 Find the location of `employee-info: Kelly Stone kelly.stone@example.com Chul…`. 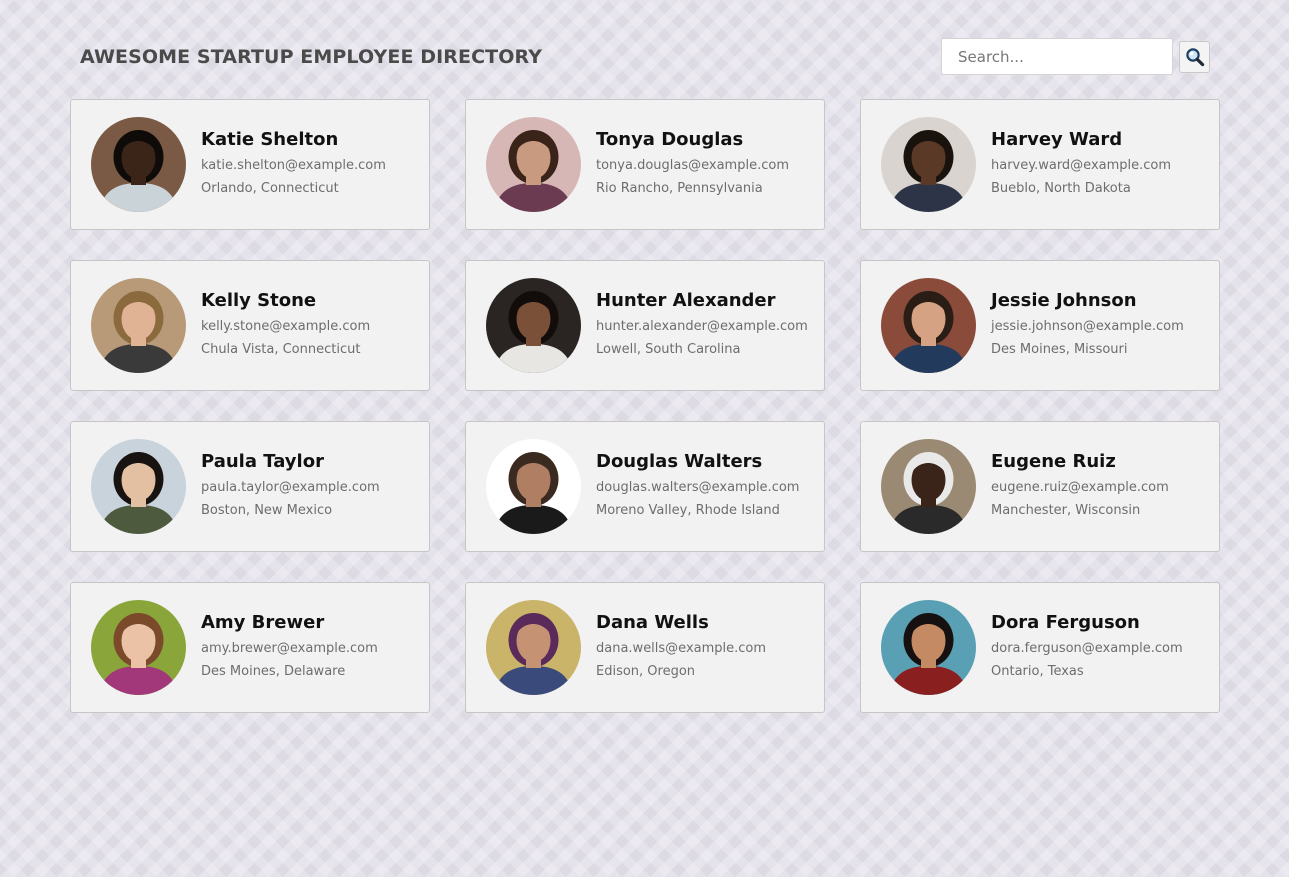

employee-info: Kelly Stone kelly.stone@example.com Chul… is located at coordinates (285, 324).